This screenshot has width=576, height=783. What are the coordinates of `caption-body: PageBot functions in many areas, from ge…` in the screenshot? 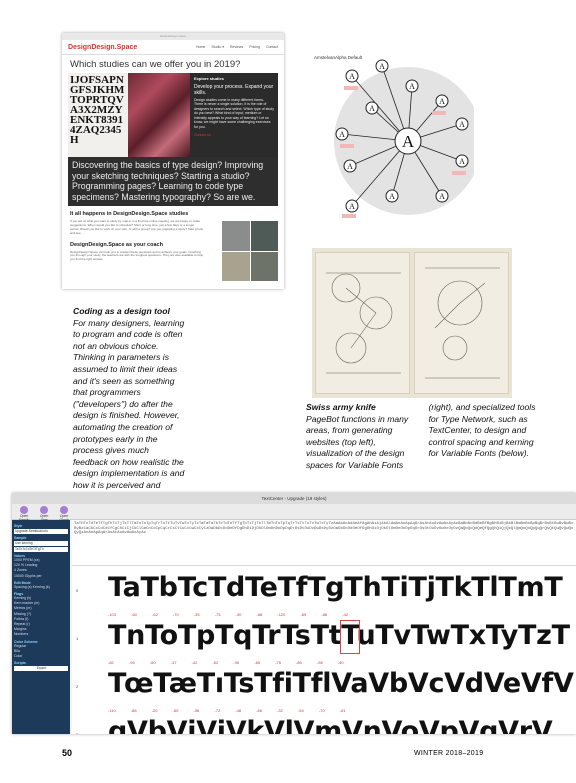 It's located at (421, 436).